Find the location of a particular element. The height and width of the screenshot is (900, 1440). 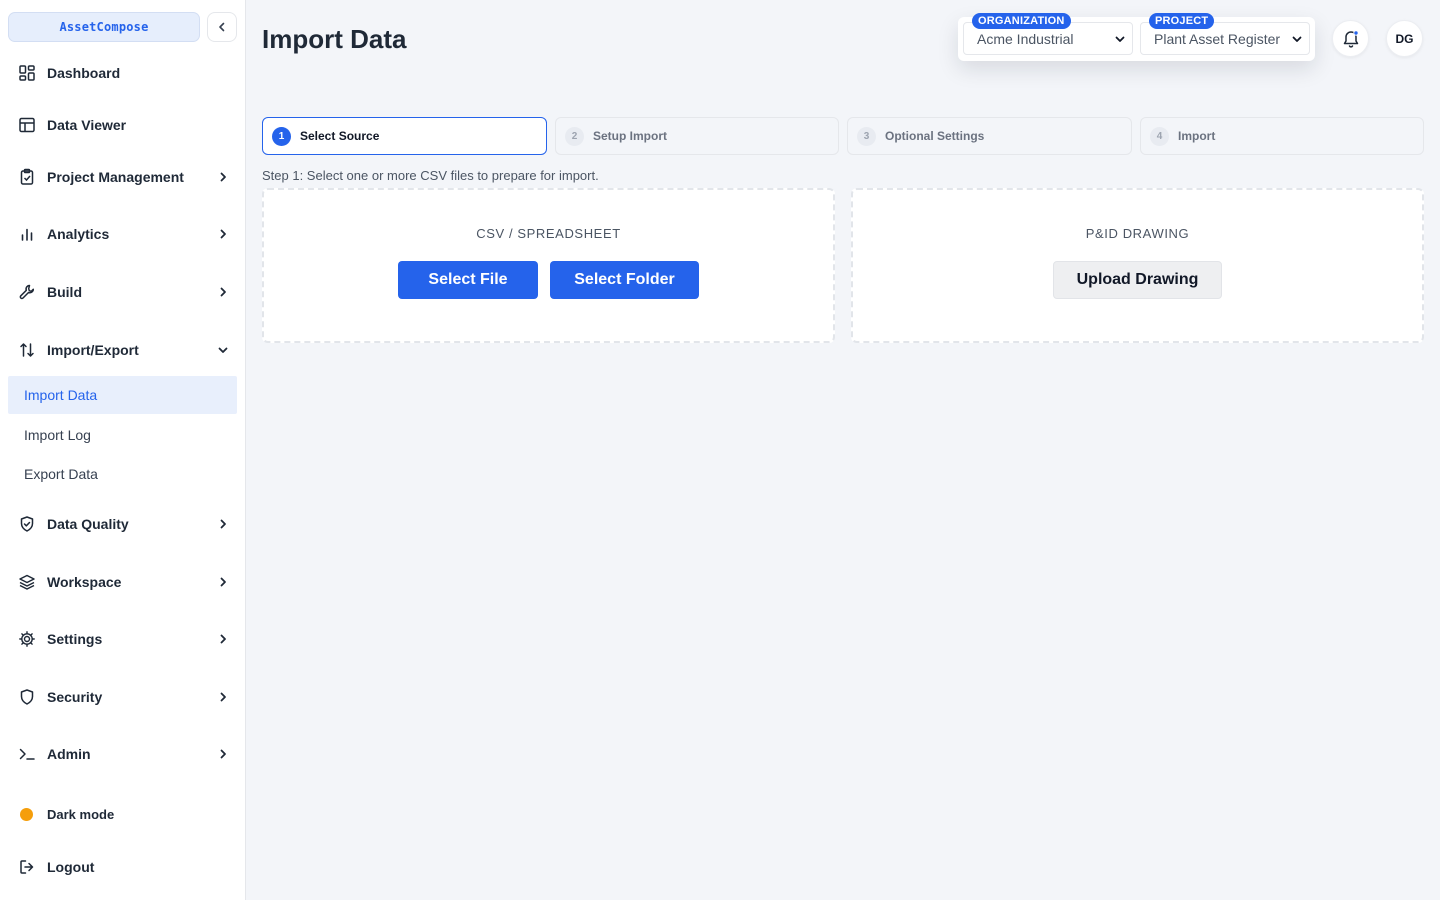

sidebar-subitem-export-data: Export Data is located at coordinates (122, 474).